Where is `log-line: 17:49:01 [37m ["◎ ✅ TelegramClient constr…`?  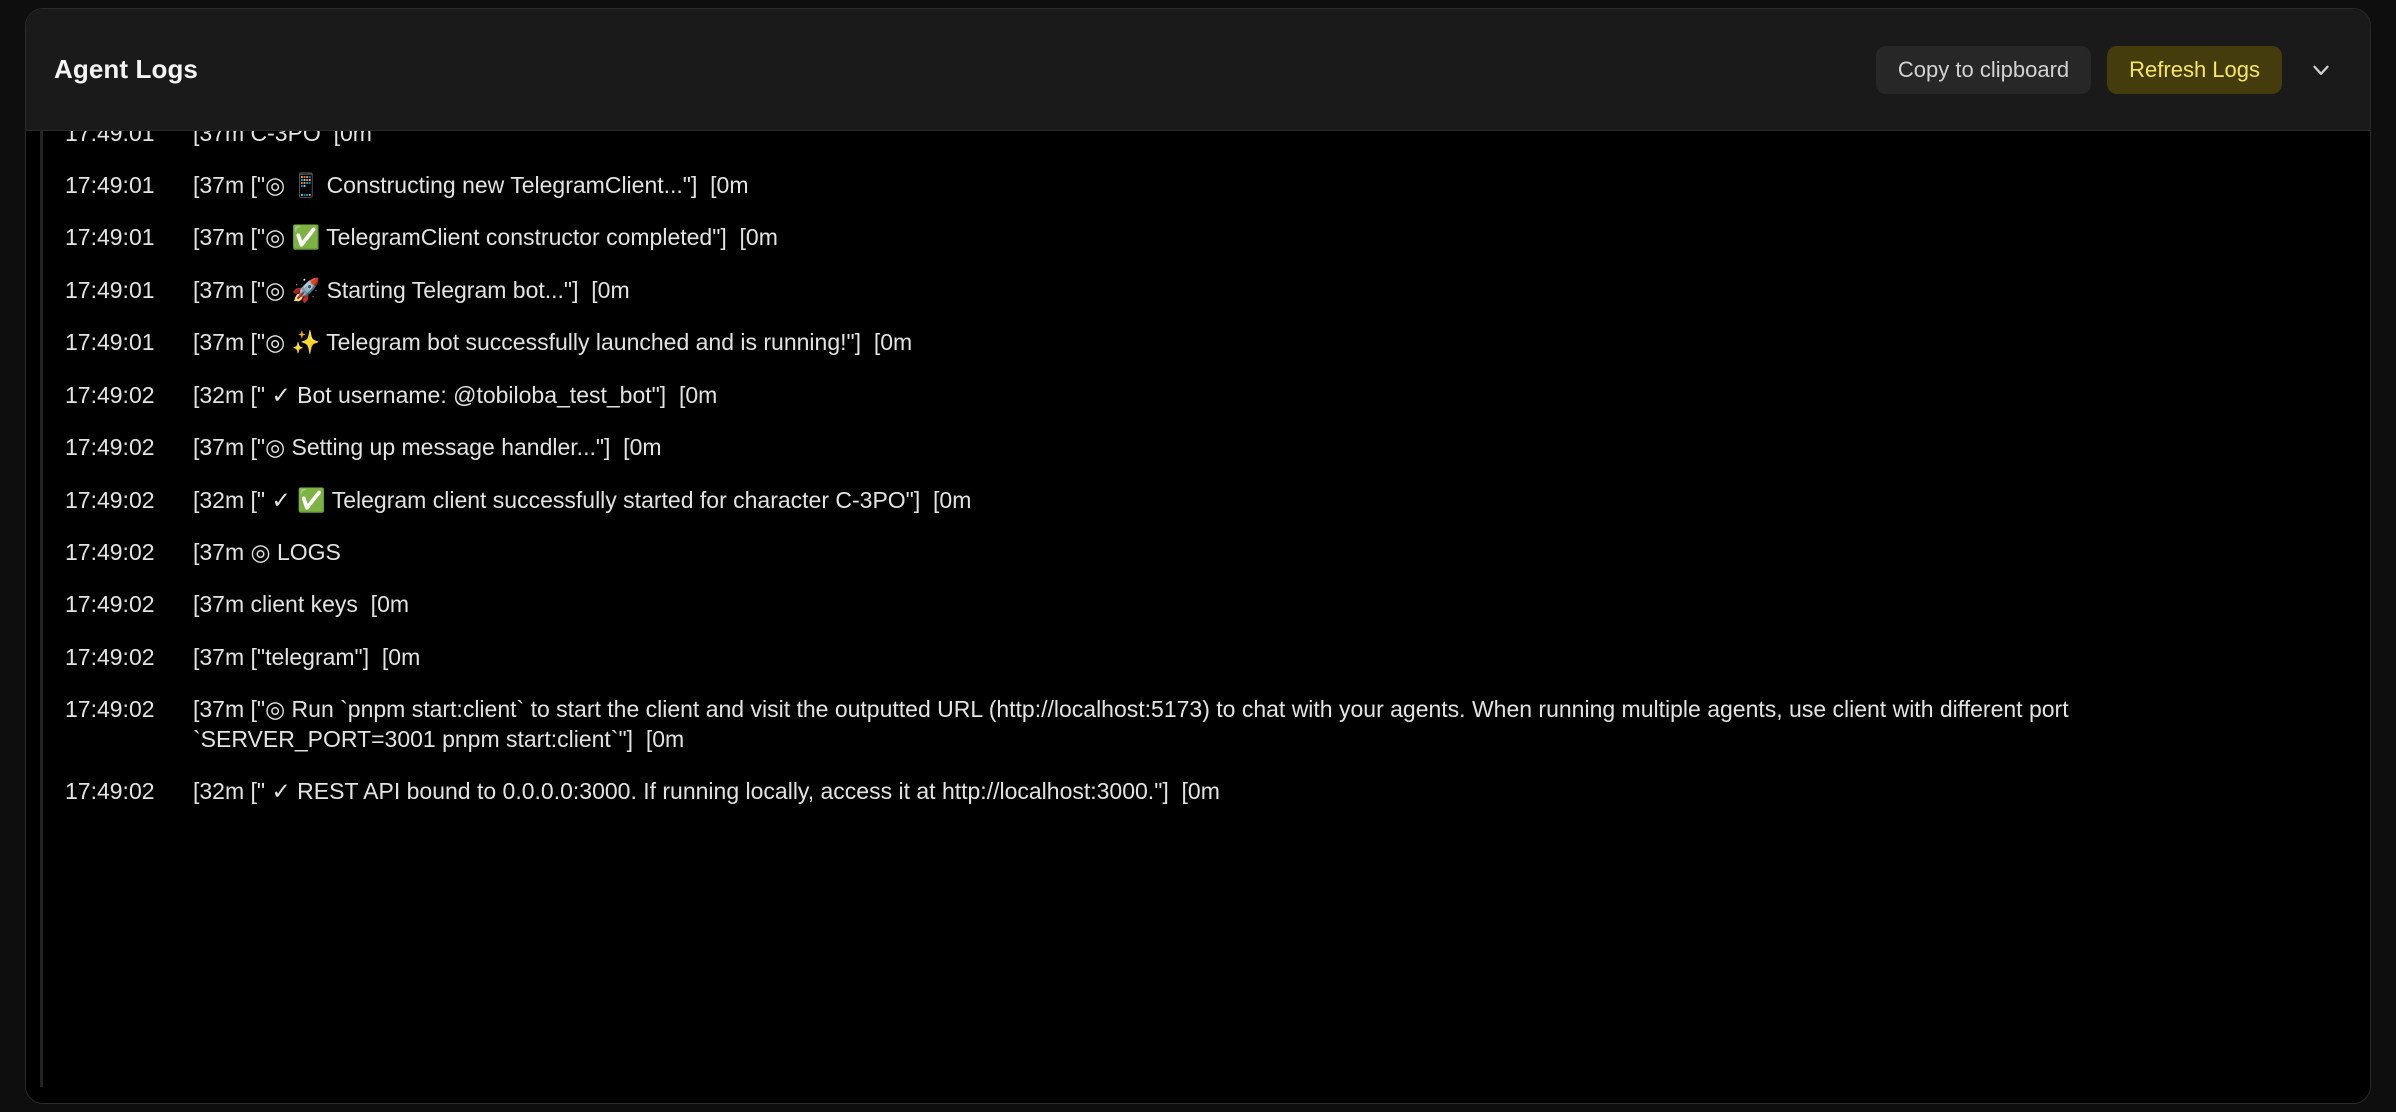 log-line: 17:49:01 [37m ["◎ ✅ TelegramClient constr… is located at coordinates (1207, 238).